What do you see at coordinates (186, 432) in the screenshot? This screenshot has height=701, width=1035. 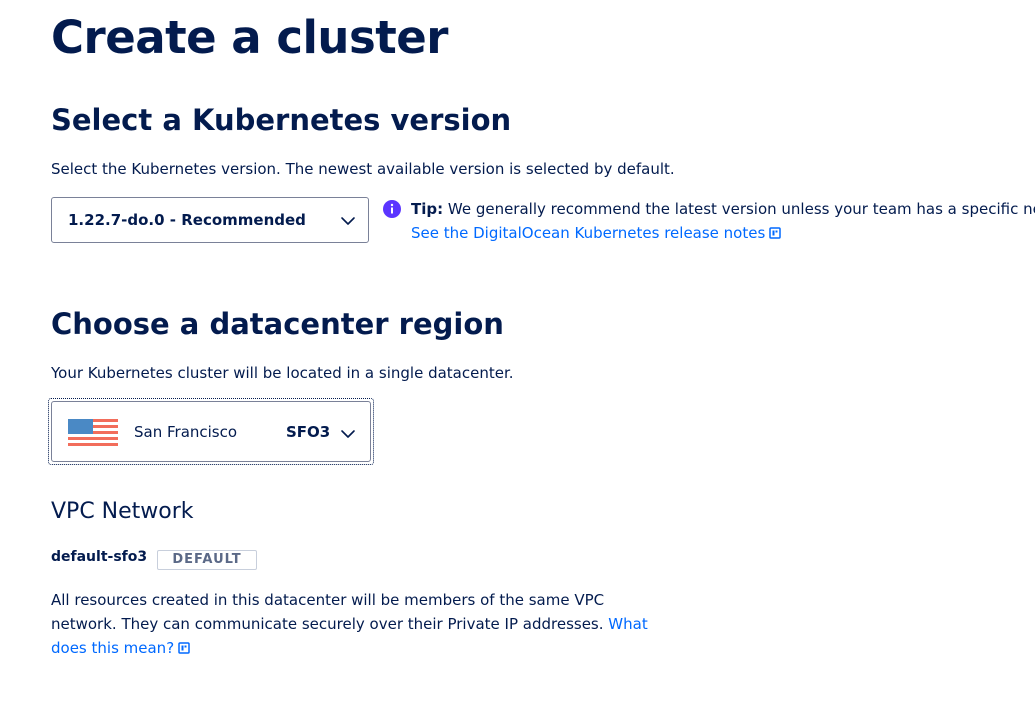 I see `region-name: San Francisco` at bounding box center [186, 432].